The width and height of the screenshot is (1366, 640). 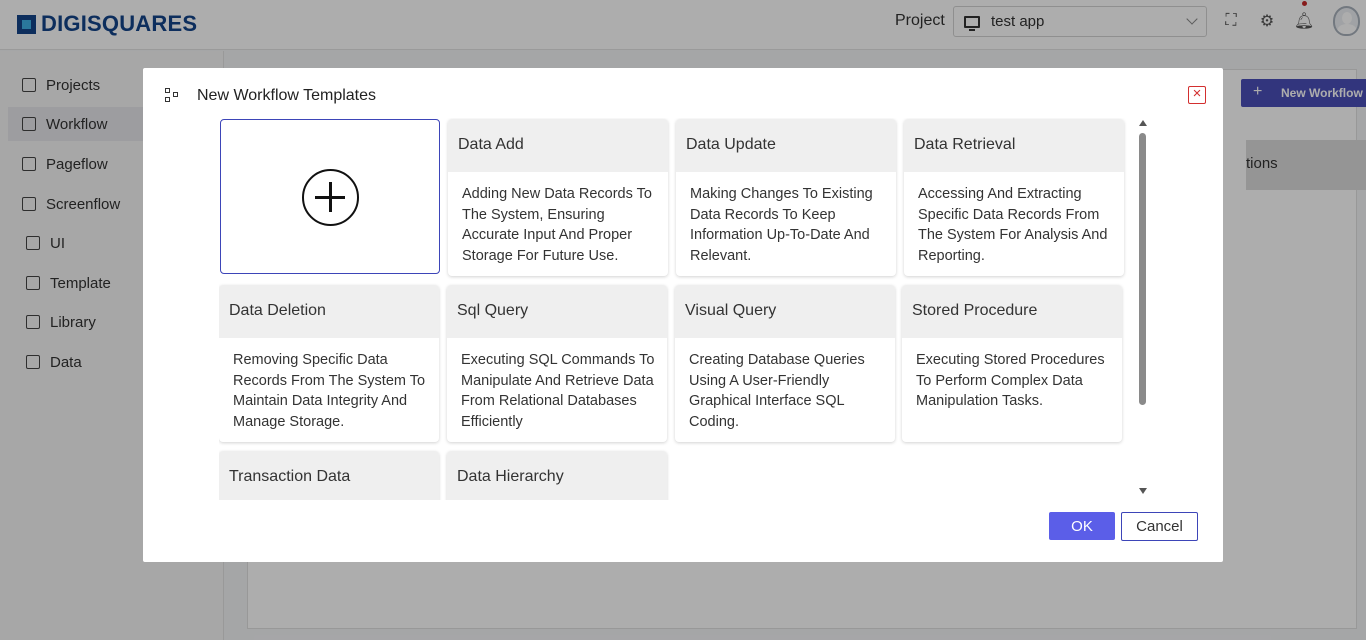 What do you see at coordinates (1159, 526) in the screenshot?
I see `cancel-button: Cancel` at bounding box center [1159, 526].